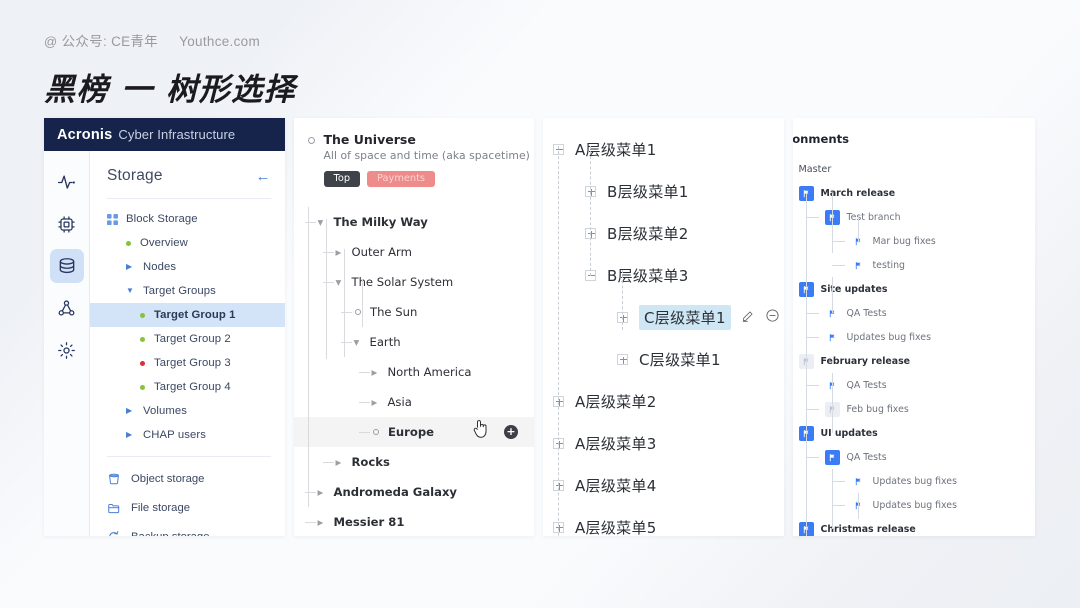  Describe the element at coordinates (663, 275) in the screenshot. I see `cn-tree-item: B层级菜单3` at that location.